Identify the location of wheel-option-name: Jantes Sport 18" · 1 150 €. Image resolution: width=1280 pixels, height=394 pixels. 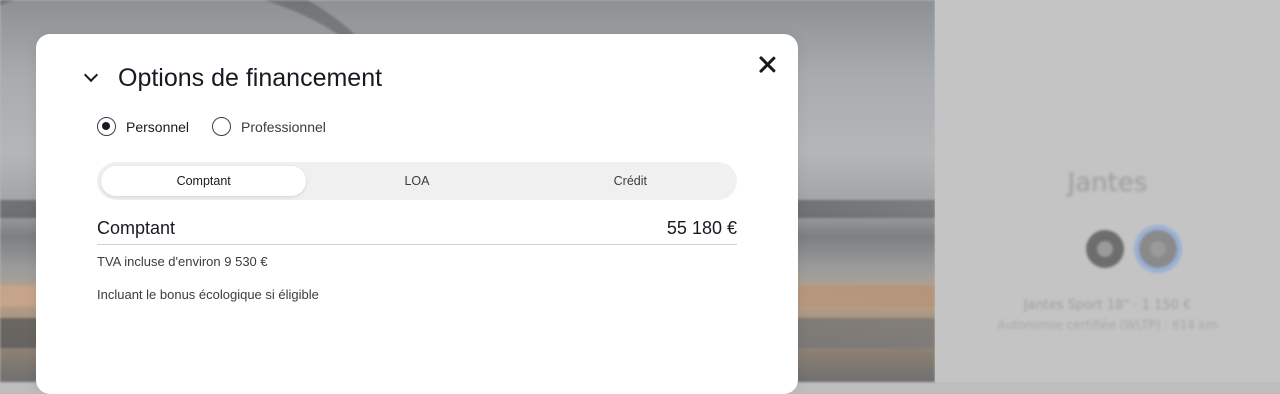
(1107, 305).